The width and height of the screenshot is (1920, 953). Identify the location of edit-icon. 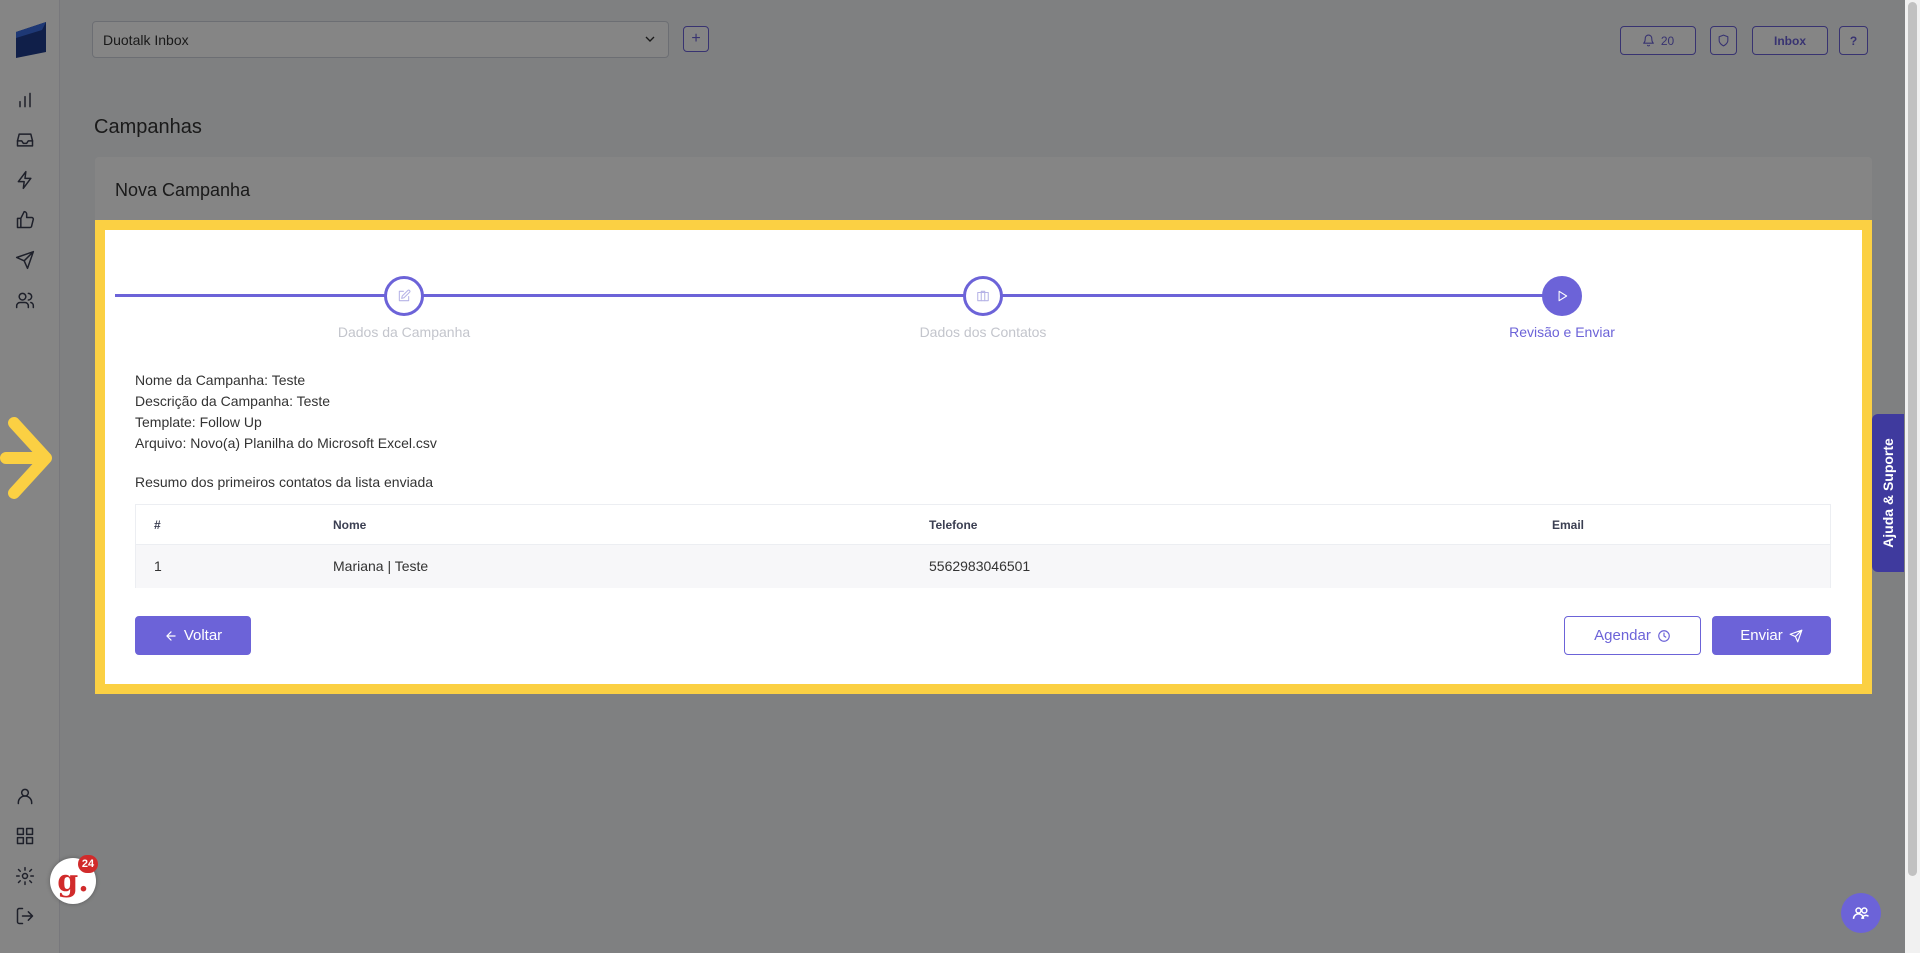
(404, 295).